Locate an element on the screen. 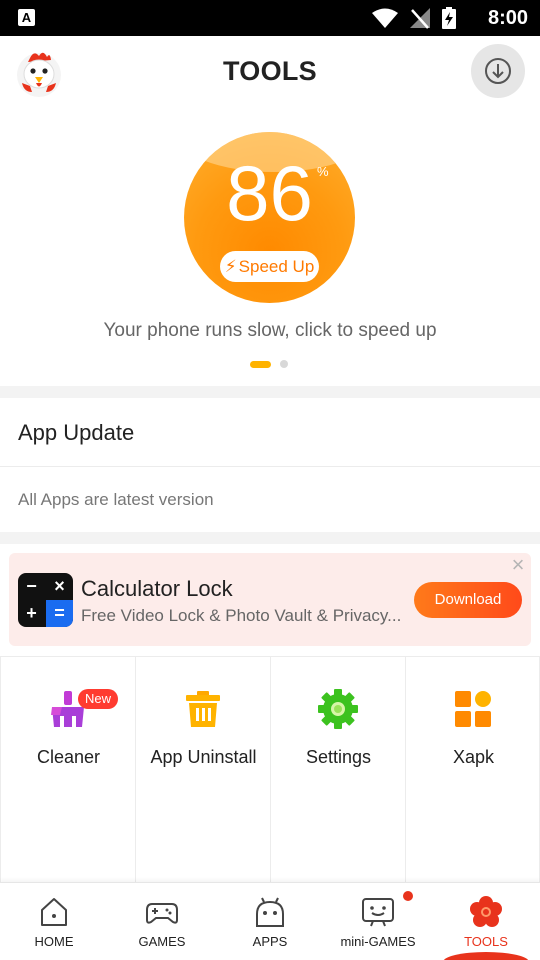  gear-icon is located at coordinates (338, 709).